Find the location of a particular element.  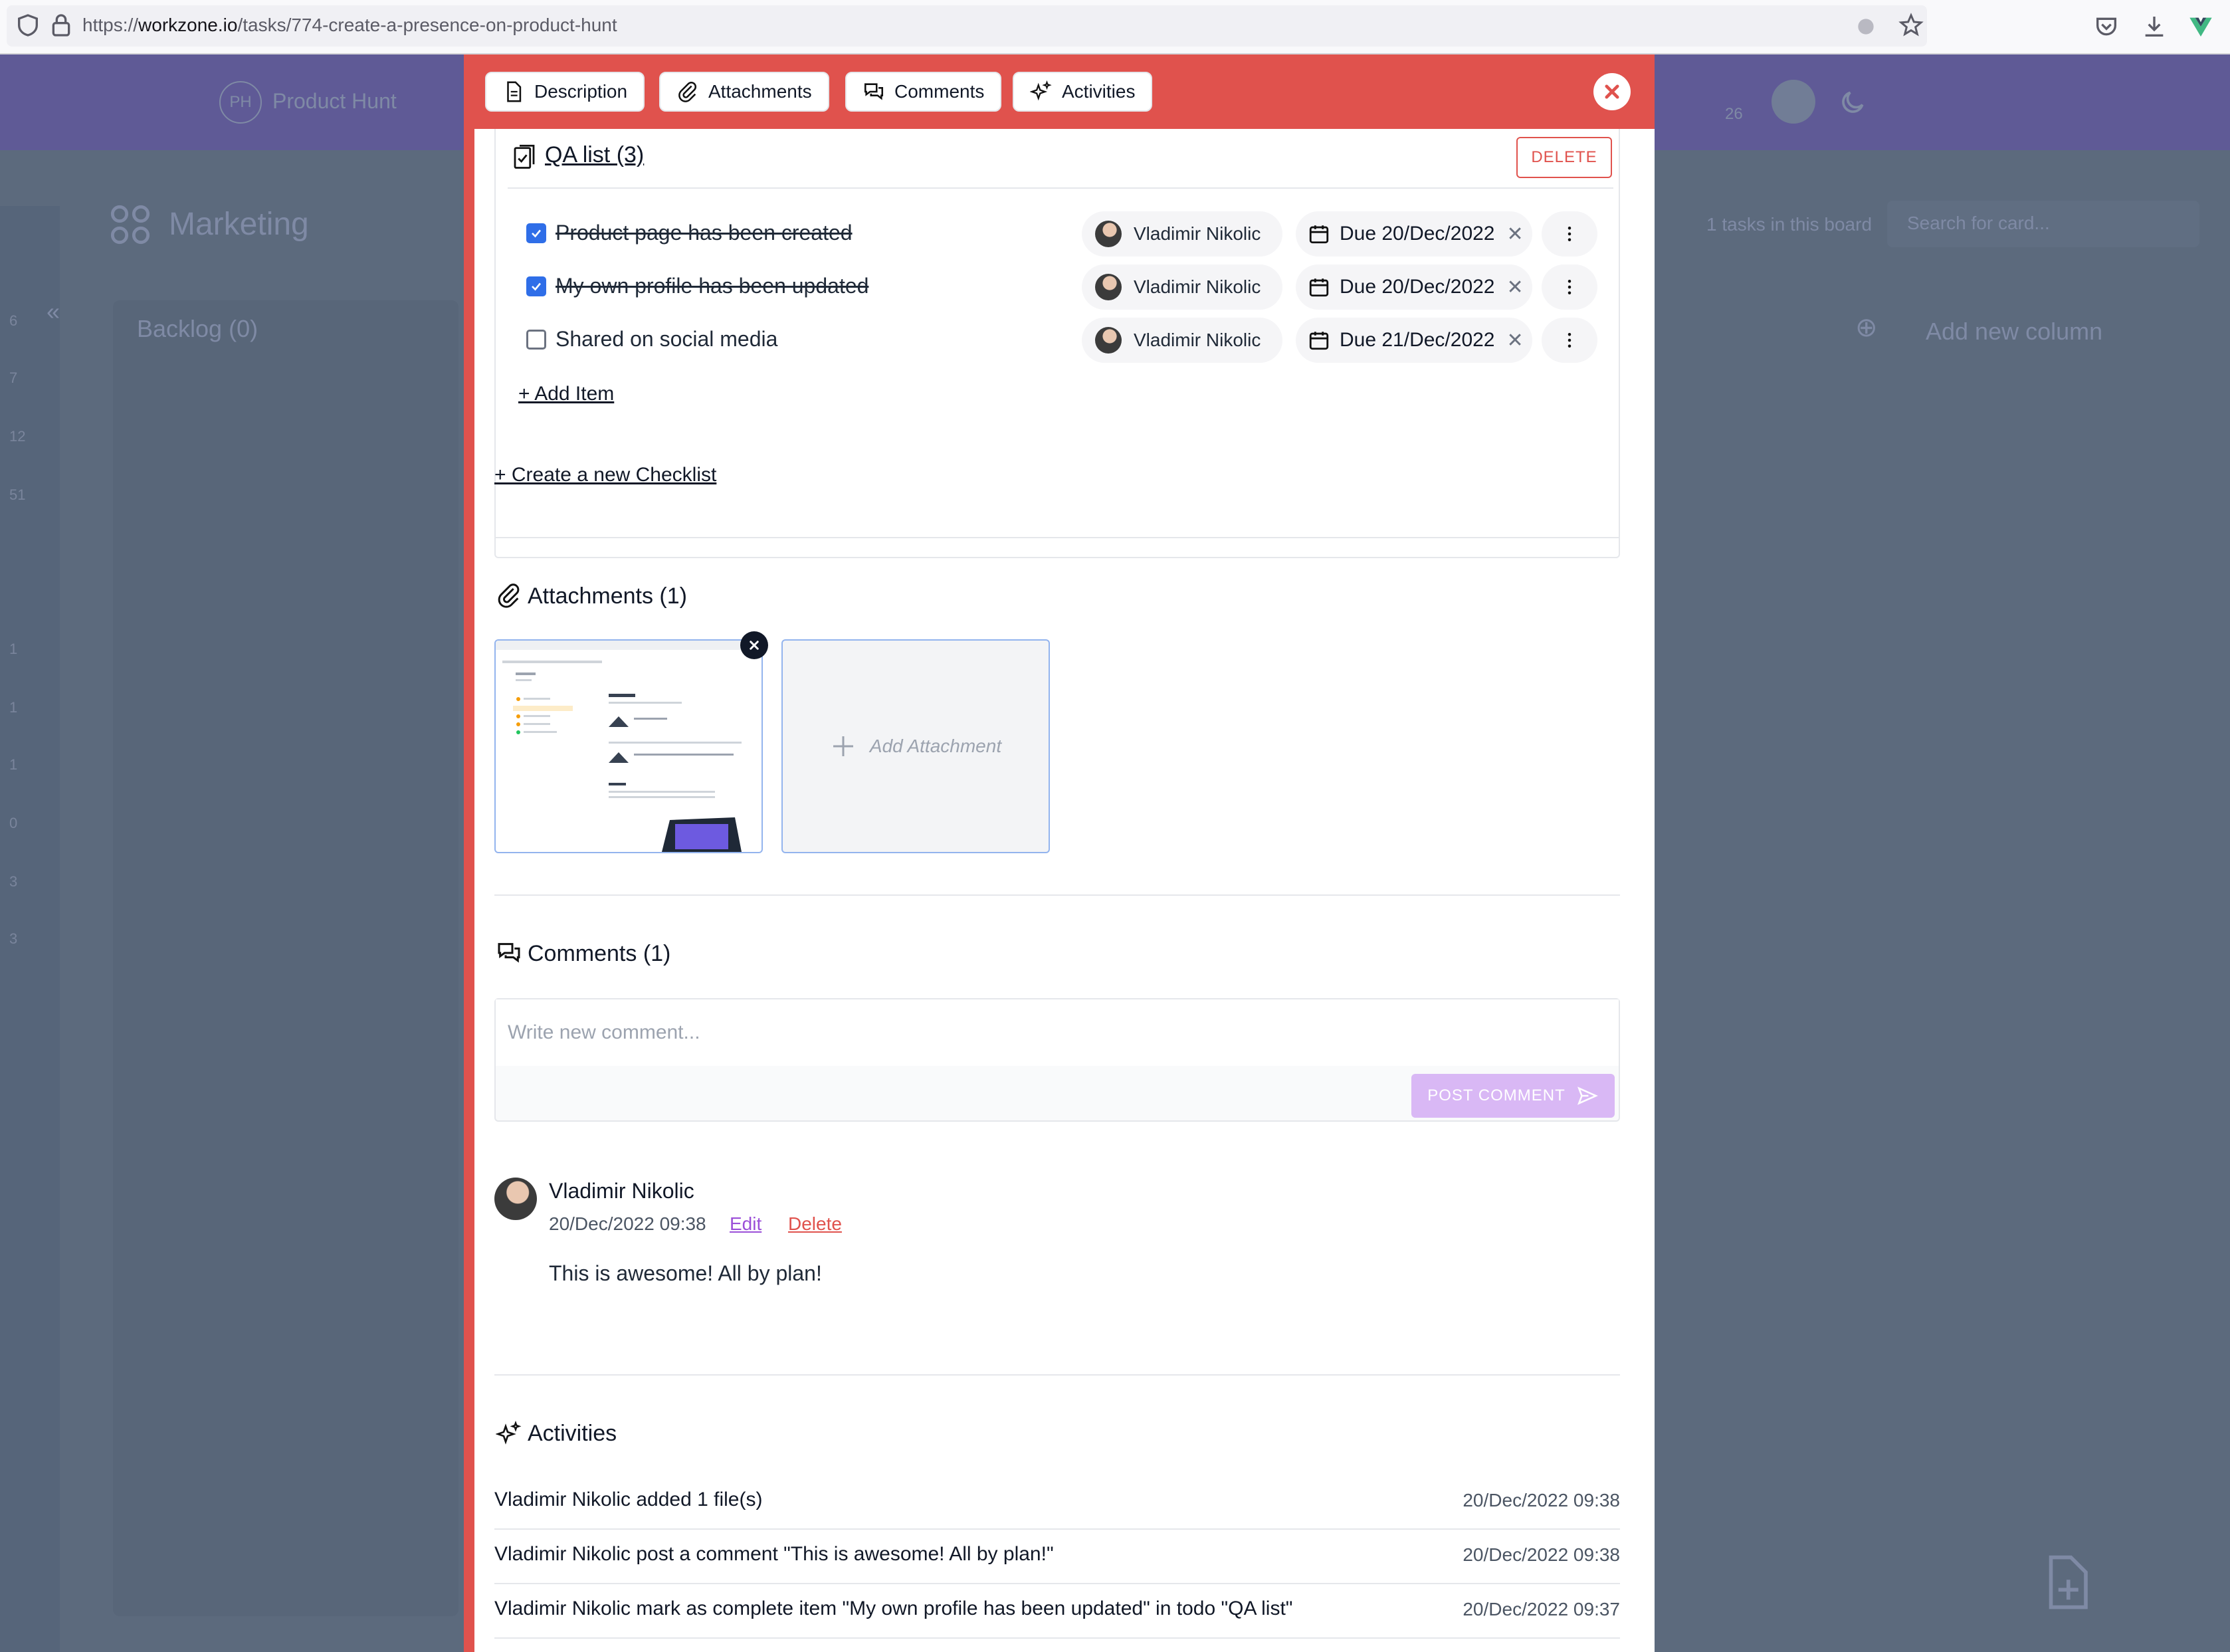

close-modal-button is located at coordinates (1612, 91).